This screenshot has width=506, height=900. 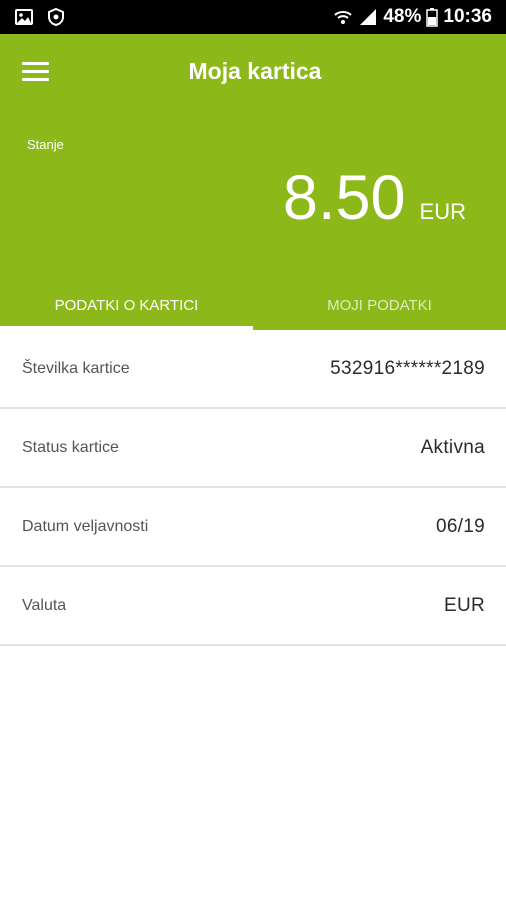 What do you see at coordinates (85, 526) in the screenshot?
I see `expiry-date-label: Datum veljavnosti` at bounding box center [85, 526].